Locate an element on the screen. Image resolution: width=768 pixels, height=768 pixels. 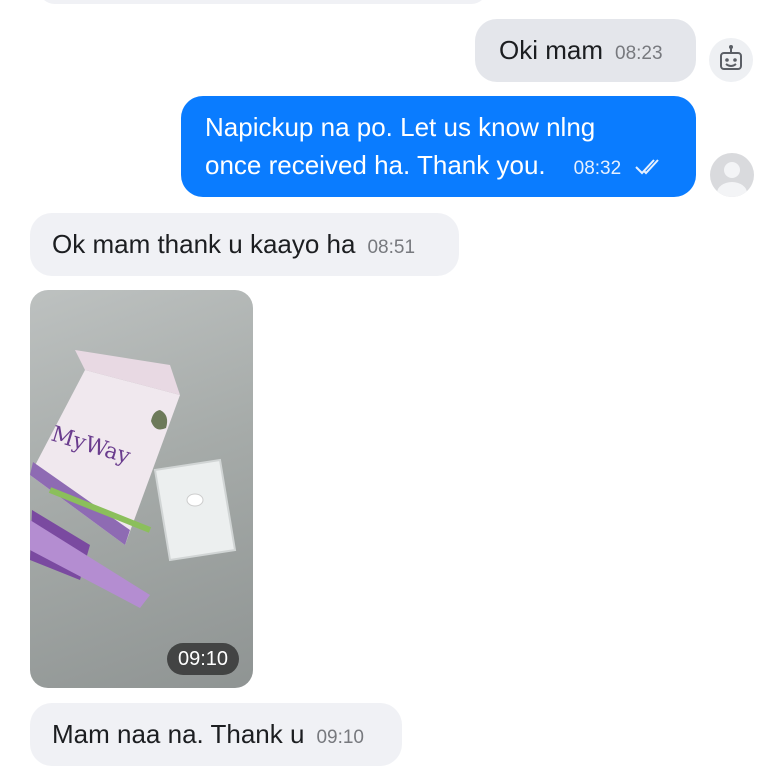
message-text: Mam naa na. Thank u is located at coordinates (178, 734).